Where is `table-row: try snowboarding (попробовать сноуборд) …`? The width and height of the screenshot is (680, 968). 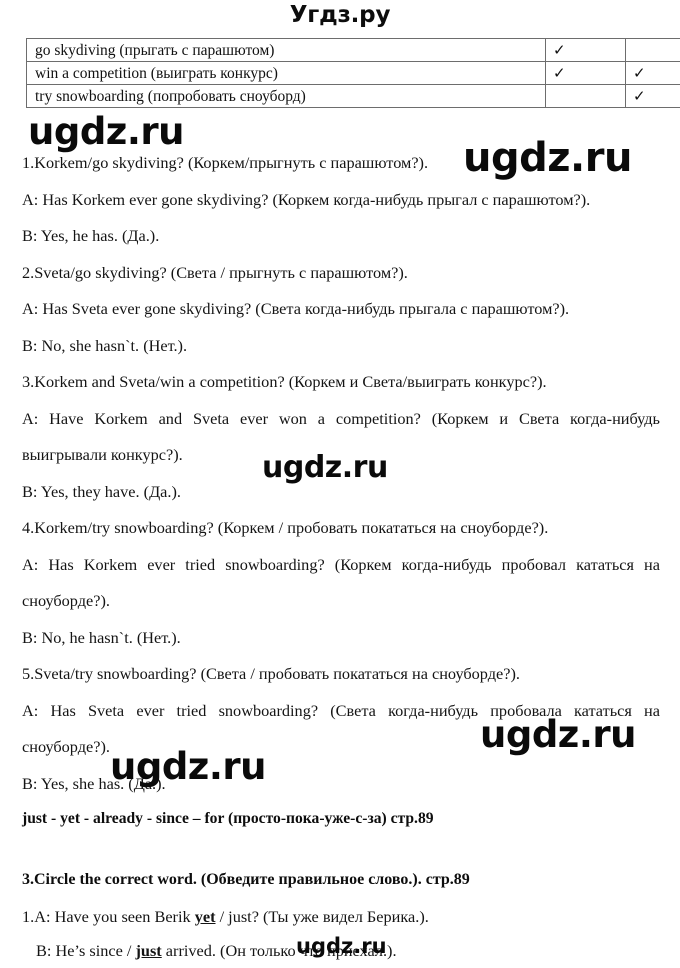 table-row: try snowboarding (попробовать сноуборд) … is located at coordinates (353, 96).